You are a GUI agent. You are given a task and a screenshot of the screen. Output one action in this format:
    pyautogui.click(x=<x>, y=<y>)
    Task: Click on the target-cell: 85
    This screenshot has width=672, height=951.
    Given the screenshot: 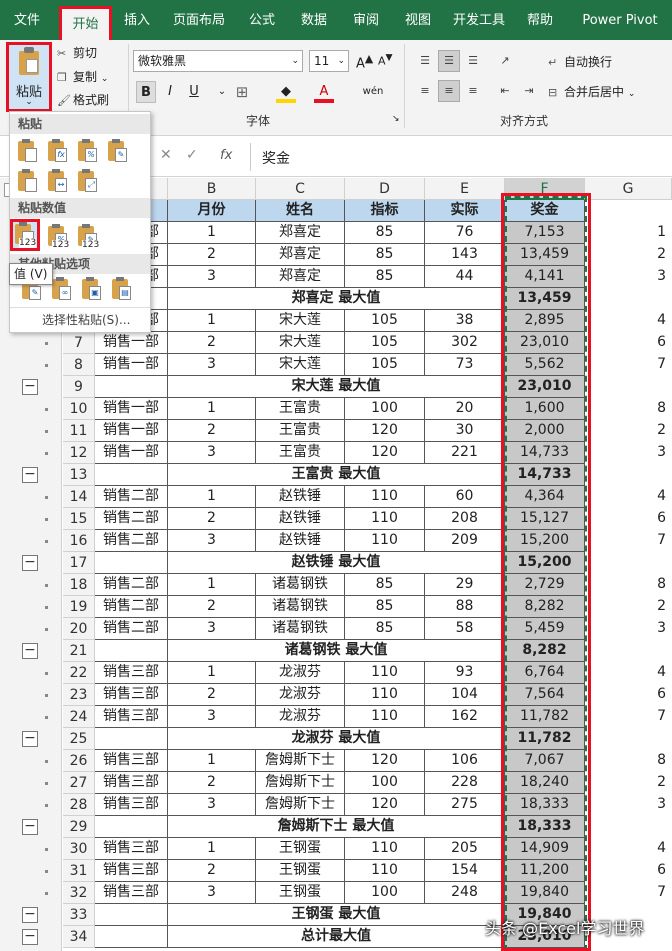 What is the action you would take?
    pyautogui.click(x=385, y=585)
    